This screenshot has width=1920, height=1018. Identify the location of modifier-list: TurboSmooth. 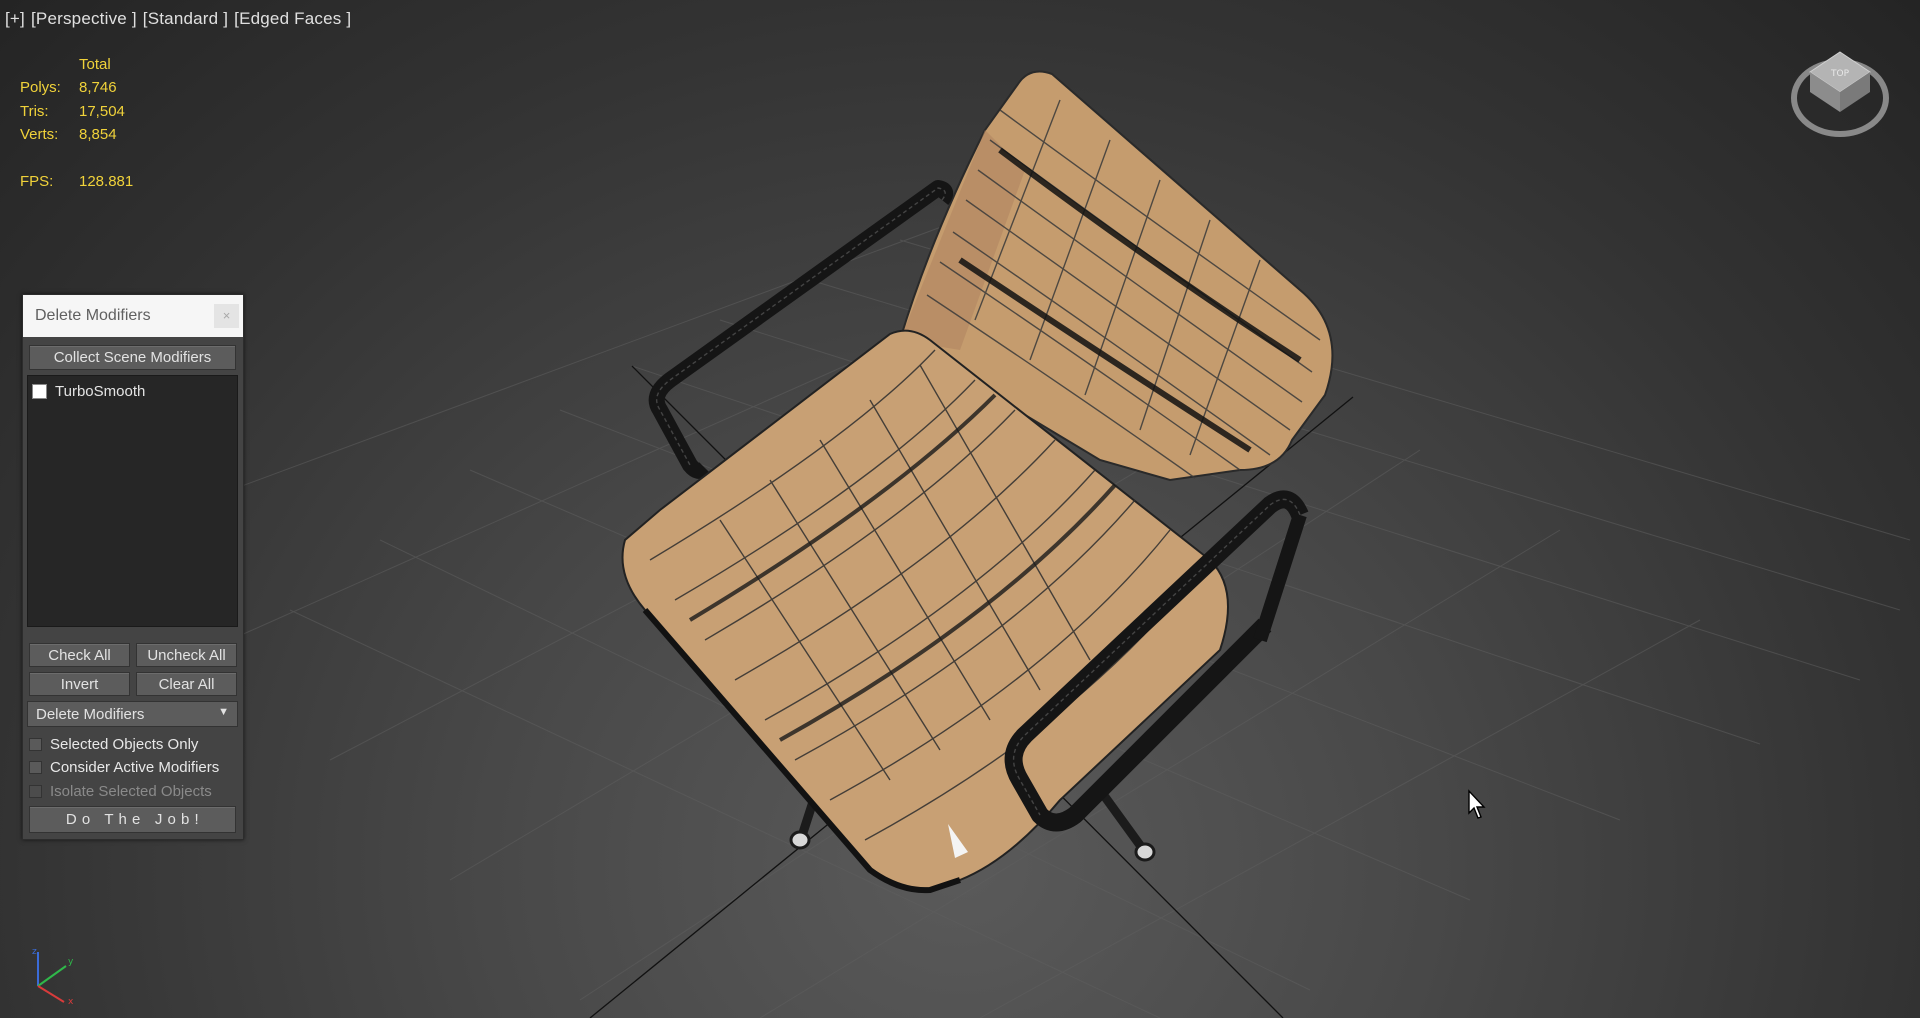
(132, 501).